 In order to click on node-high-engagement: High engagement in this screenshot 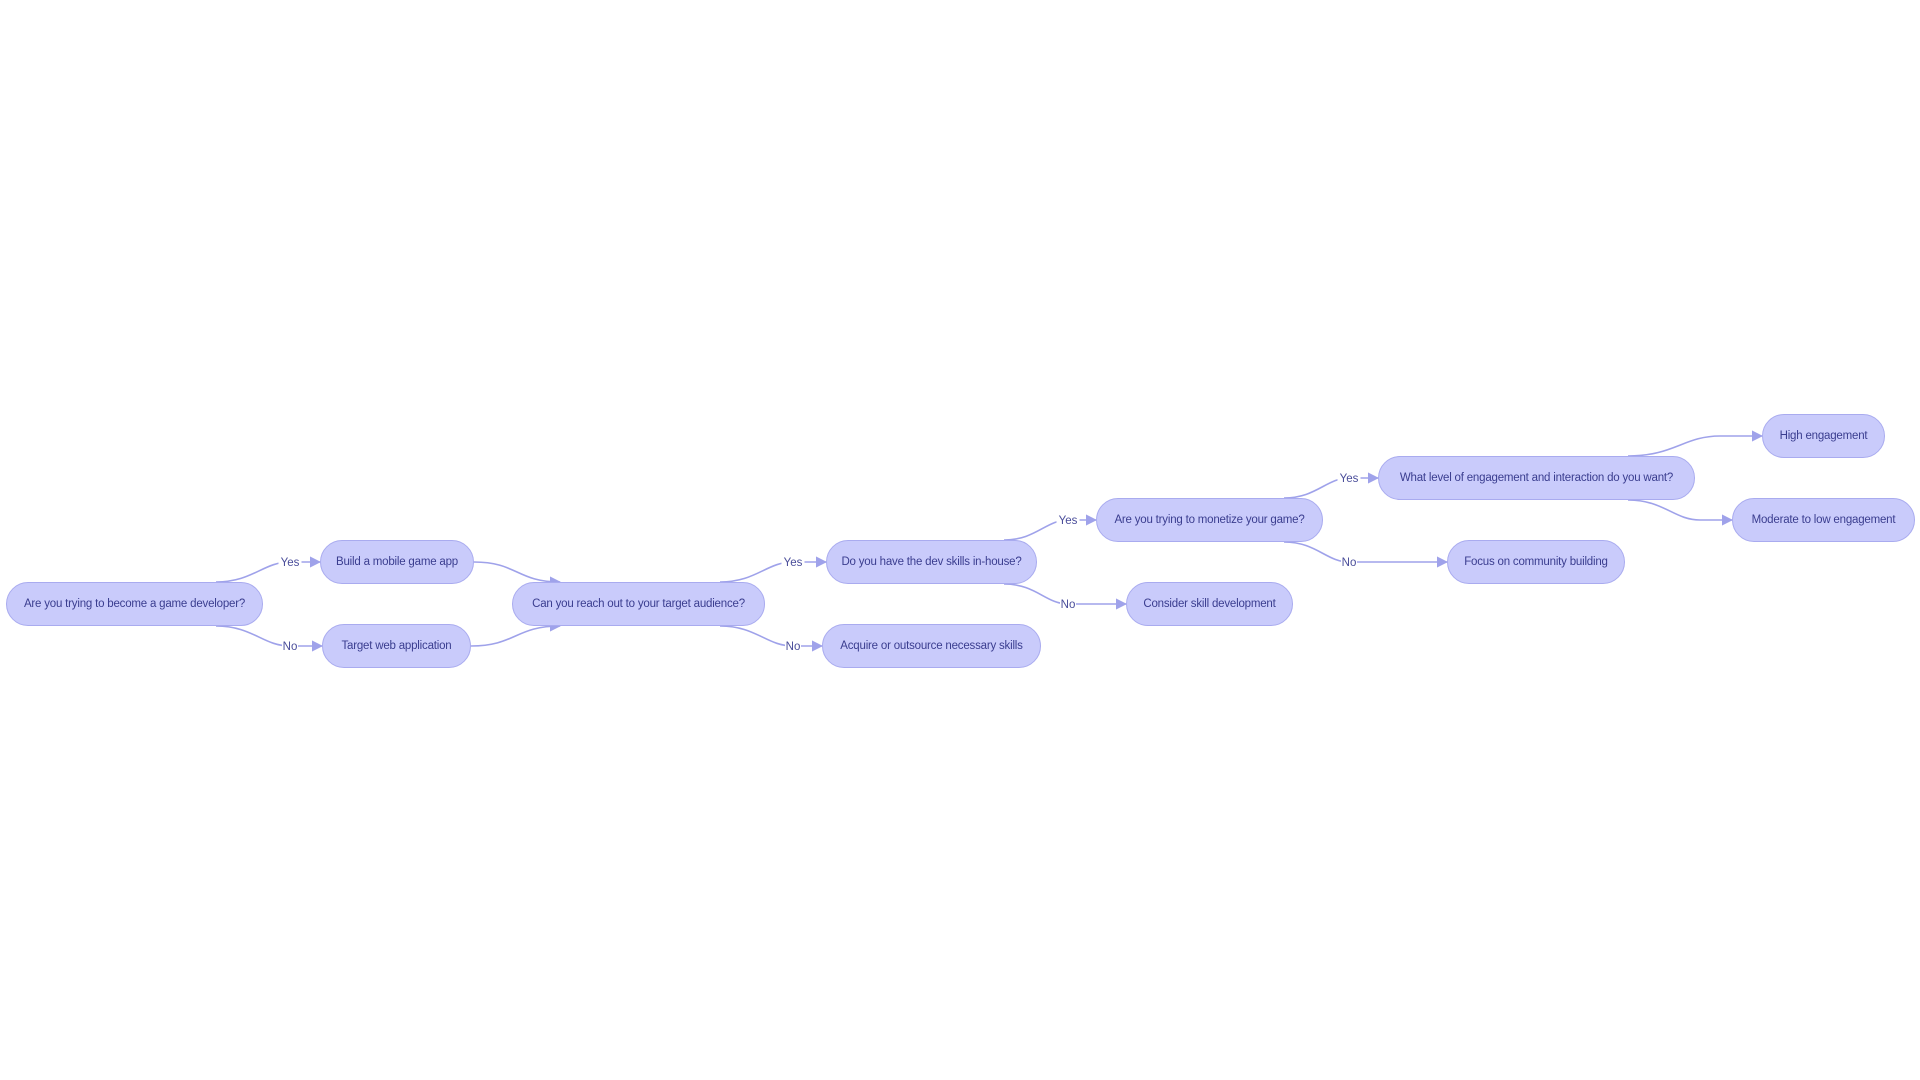, I will do `click(1823, 436)`.